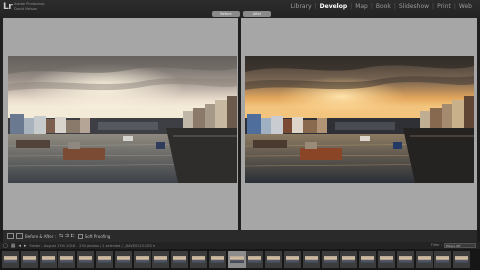  I want to click on before-after-header: Before After, so click(240, 14).